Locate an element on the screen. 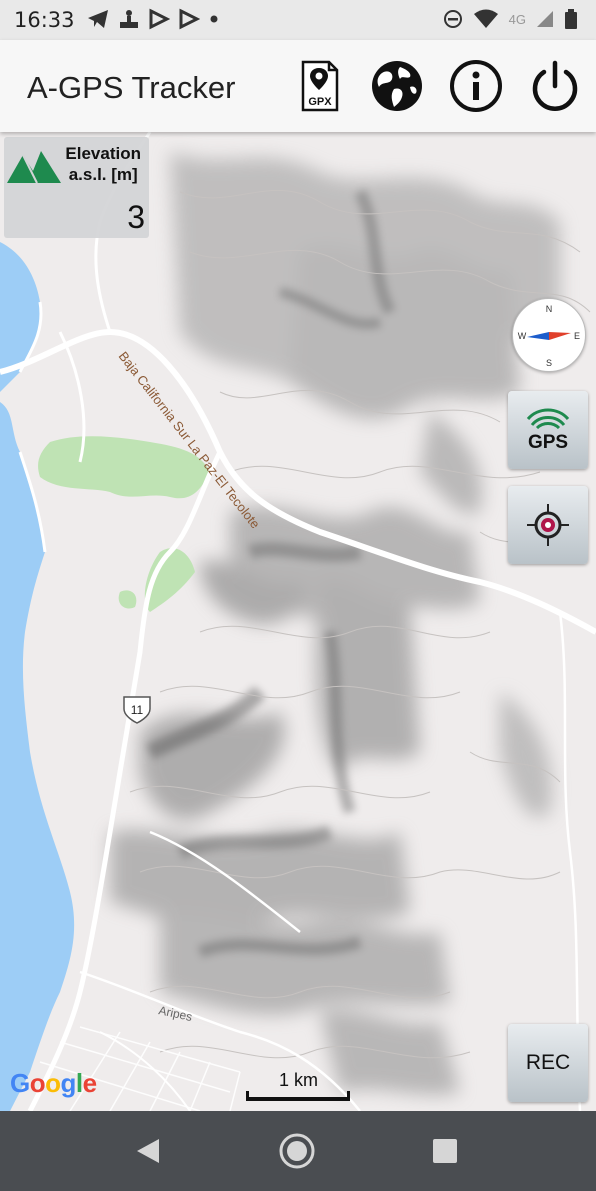  gpx-text: GPX is located at coordinates (320, 102).